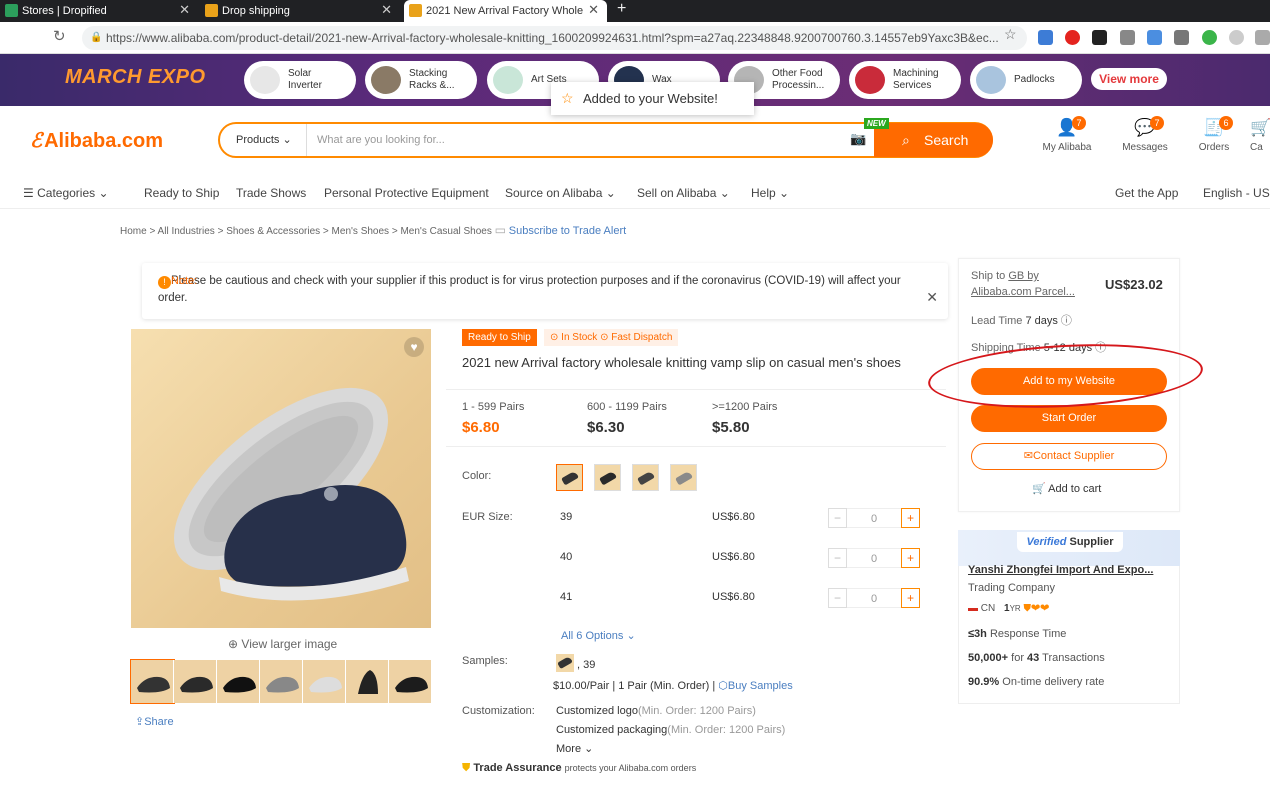  Describe the element at coordinates (66, 193) in the screenshot. I see `categories-menu: ☰ Categories ⌄` at that location.